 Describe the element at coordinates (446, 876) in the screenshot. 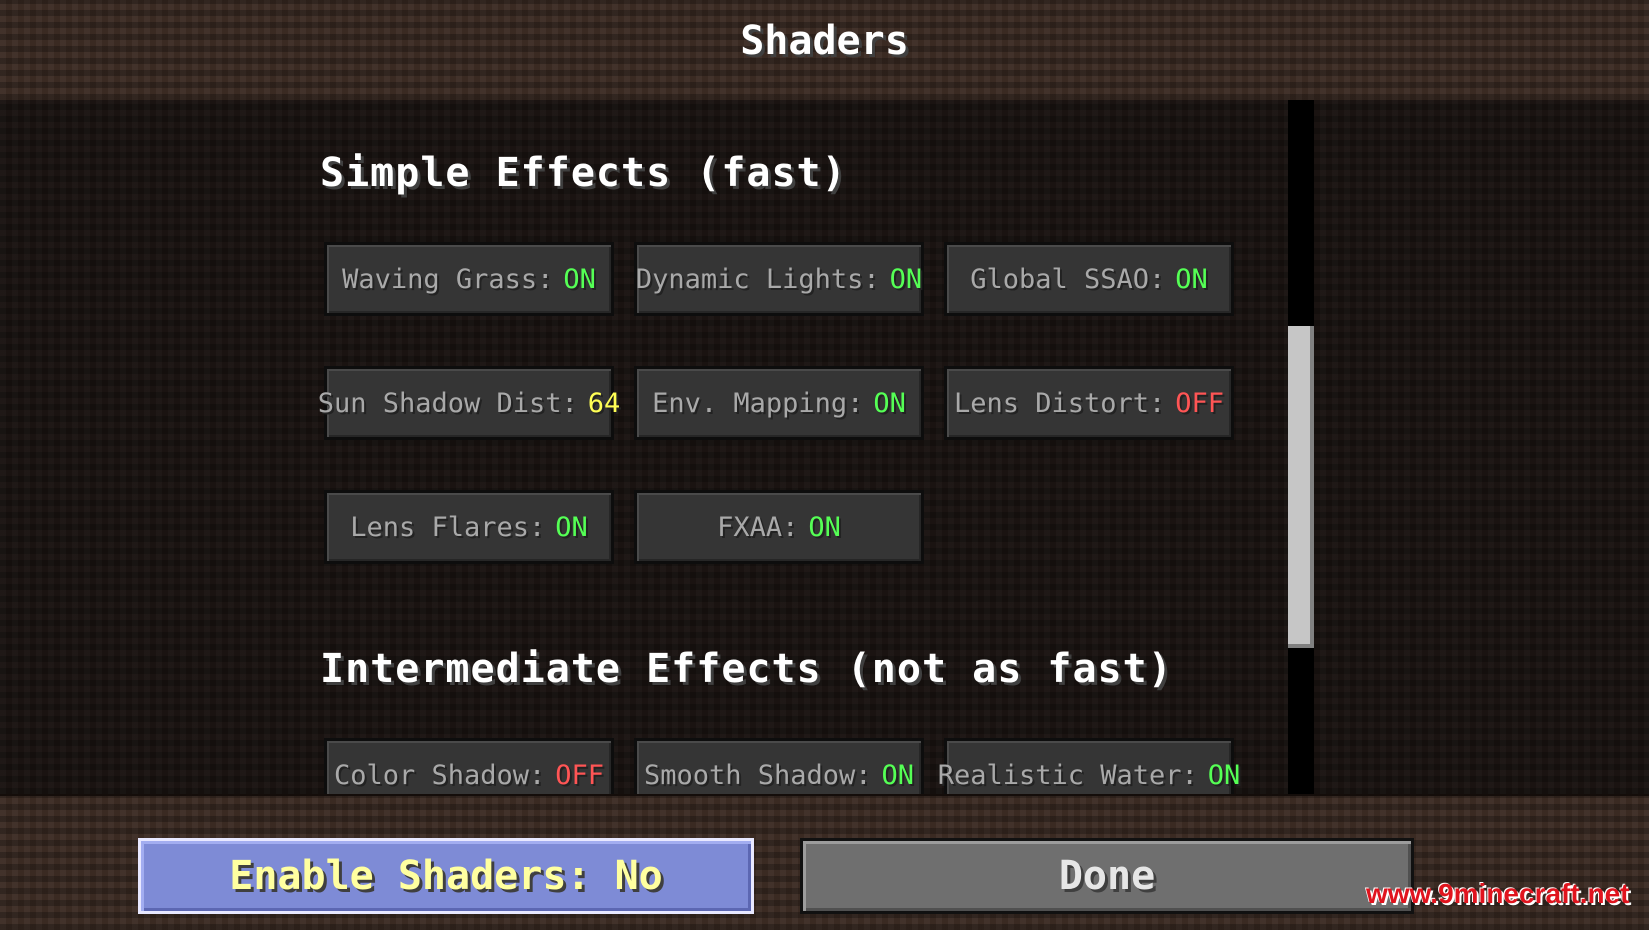

I see `enable-shaders-button: Enable Shaders: No` at that location.